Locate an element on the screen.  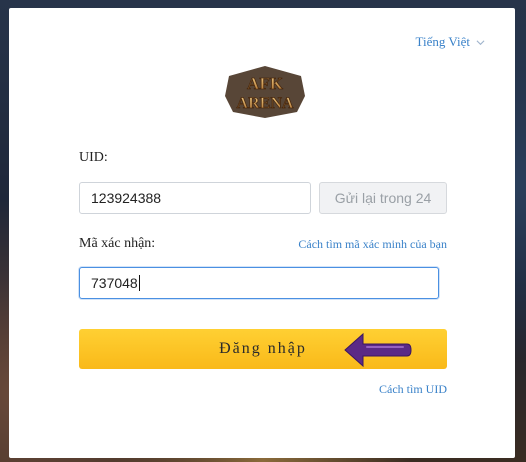
svg-text: ARENA is located at coordinates (265, 103).